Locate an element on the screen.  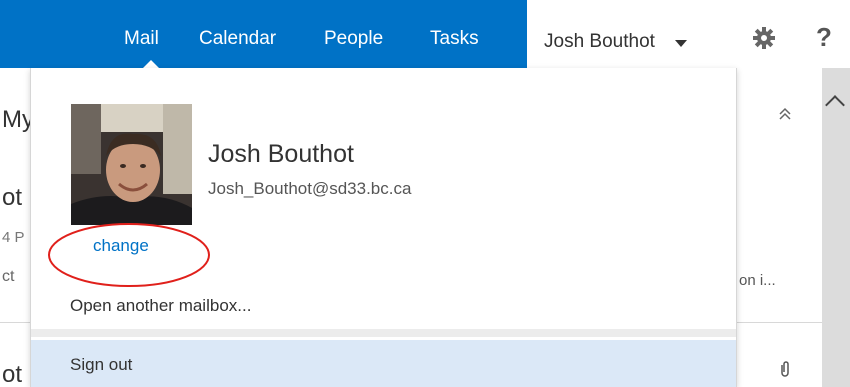
user-menu-label: Josh Bouthot is located at coordinates (599, 41).